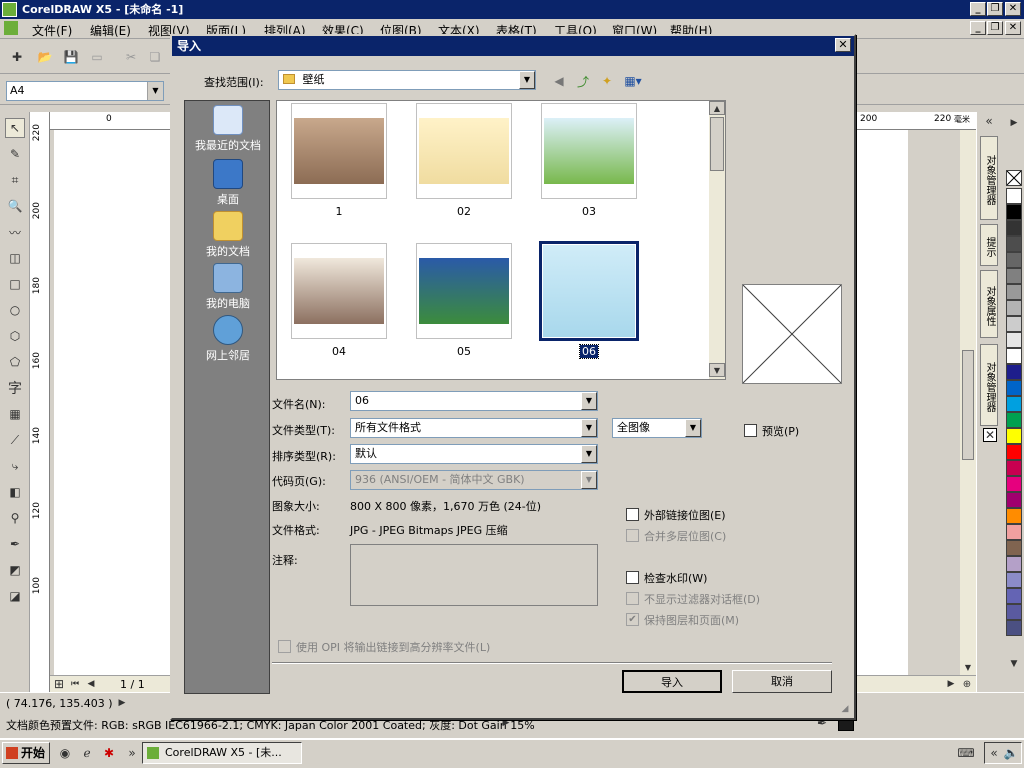  What do you see at coordinates (559, 81) in the screenshot?
I see `back-icon: ◀` at bounding box center [559, 81].